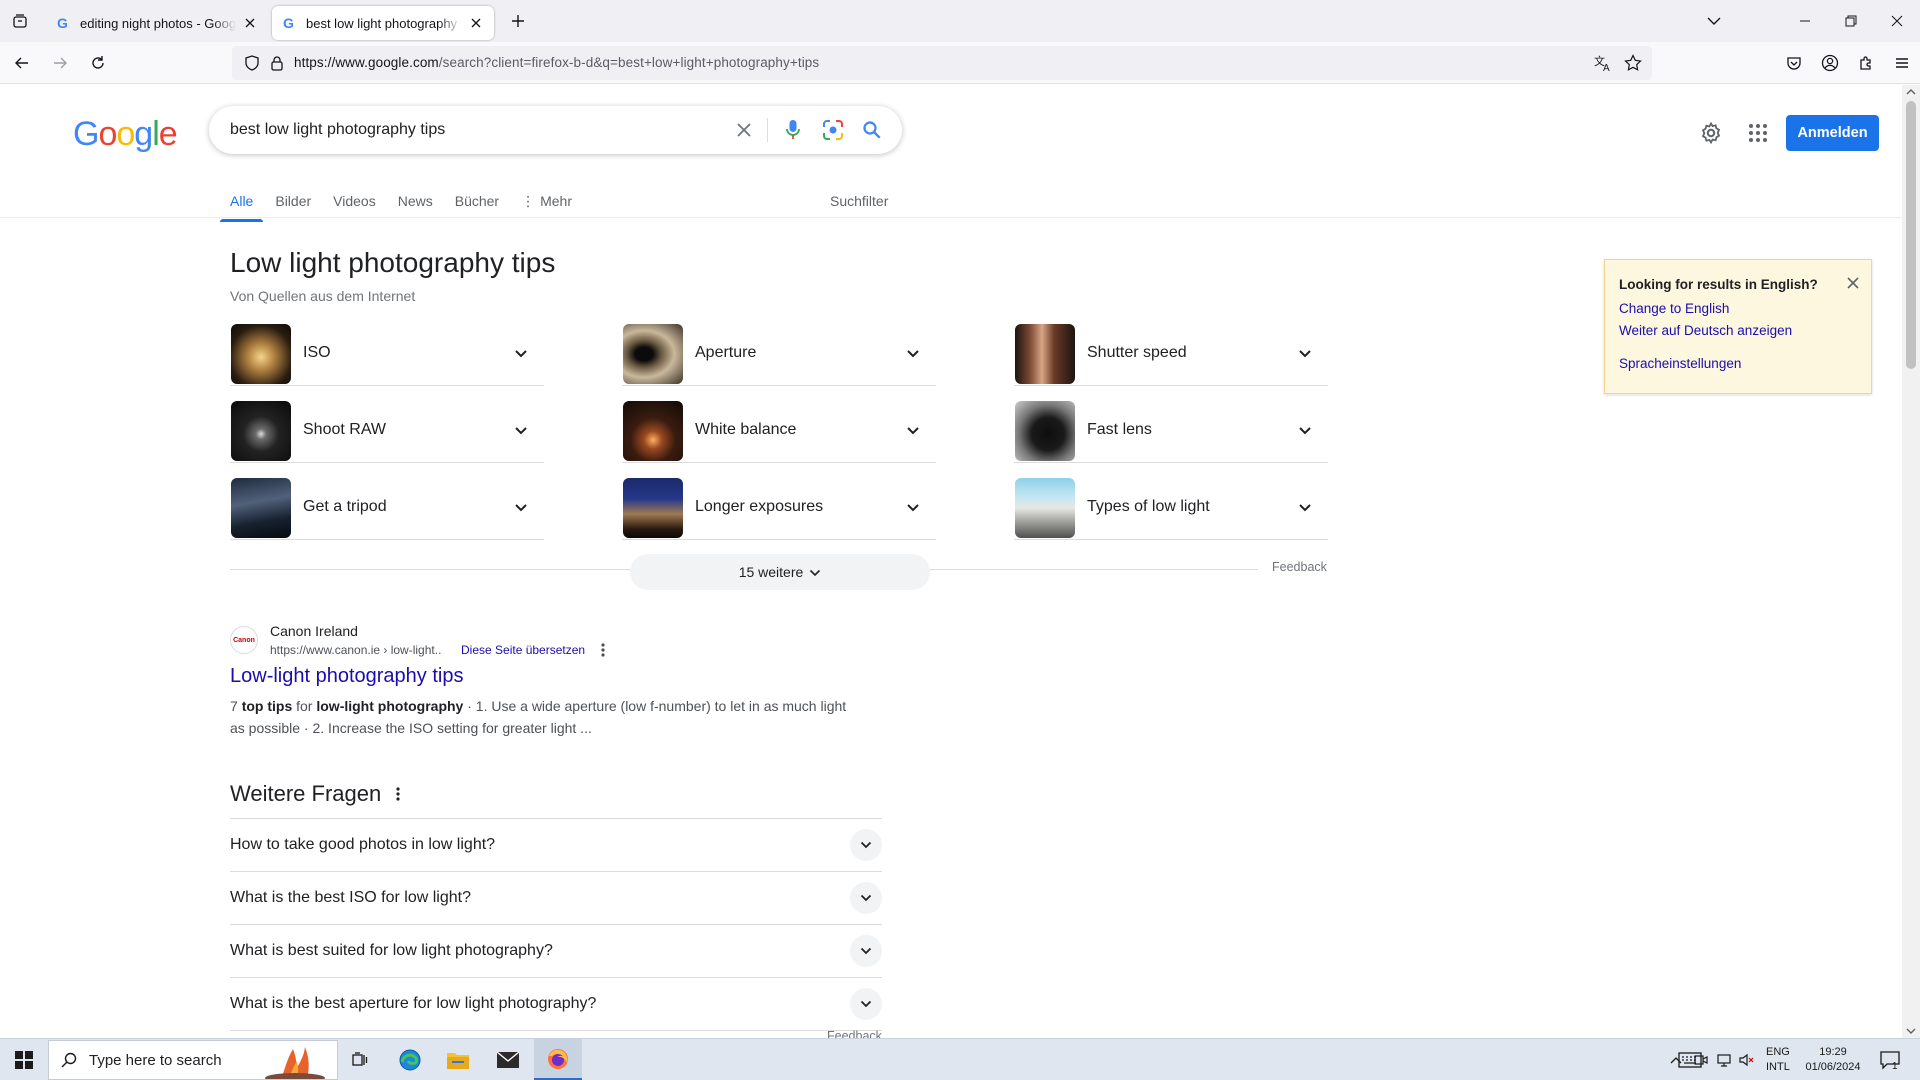 Image resolution: width=1920 pixels, height=1080 pixels. I want to click on new-tab-button, so click(518, 21).